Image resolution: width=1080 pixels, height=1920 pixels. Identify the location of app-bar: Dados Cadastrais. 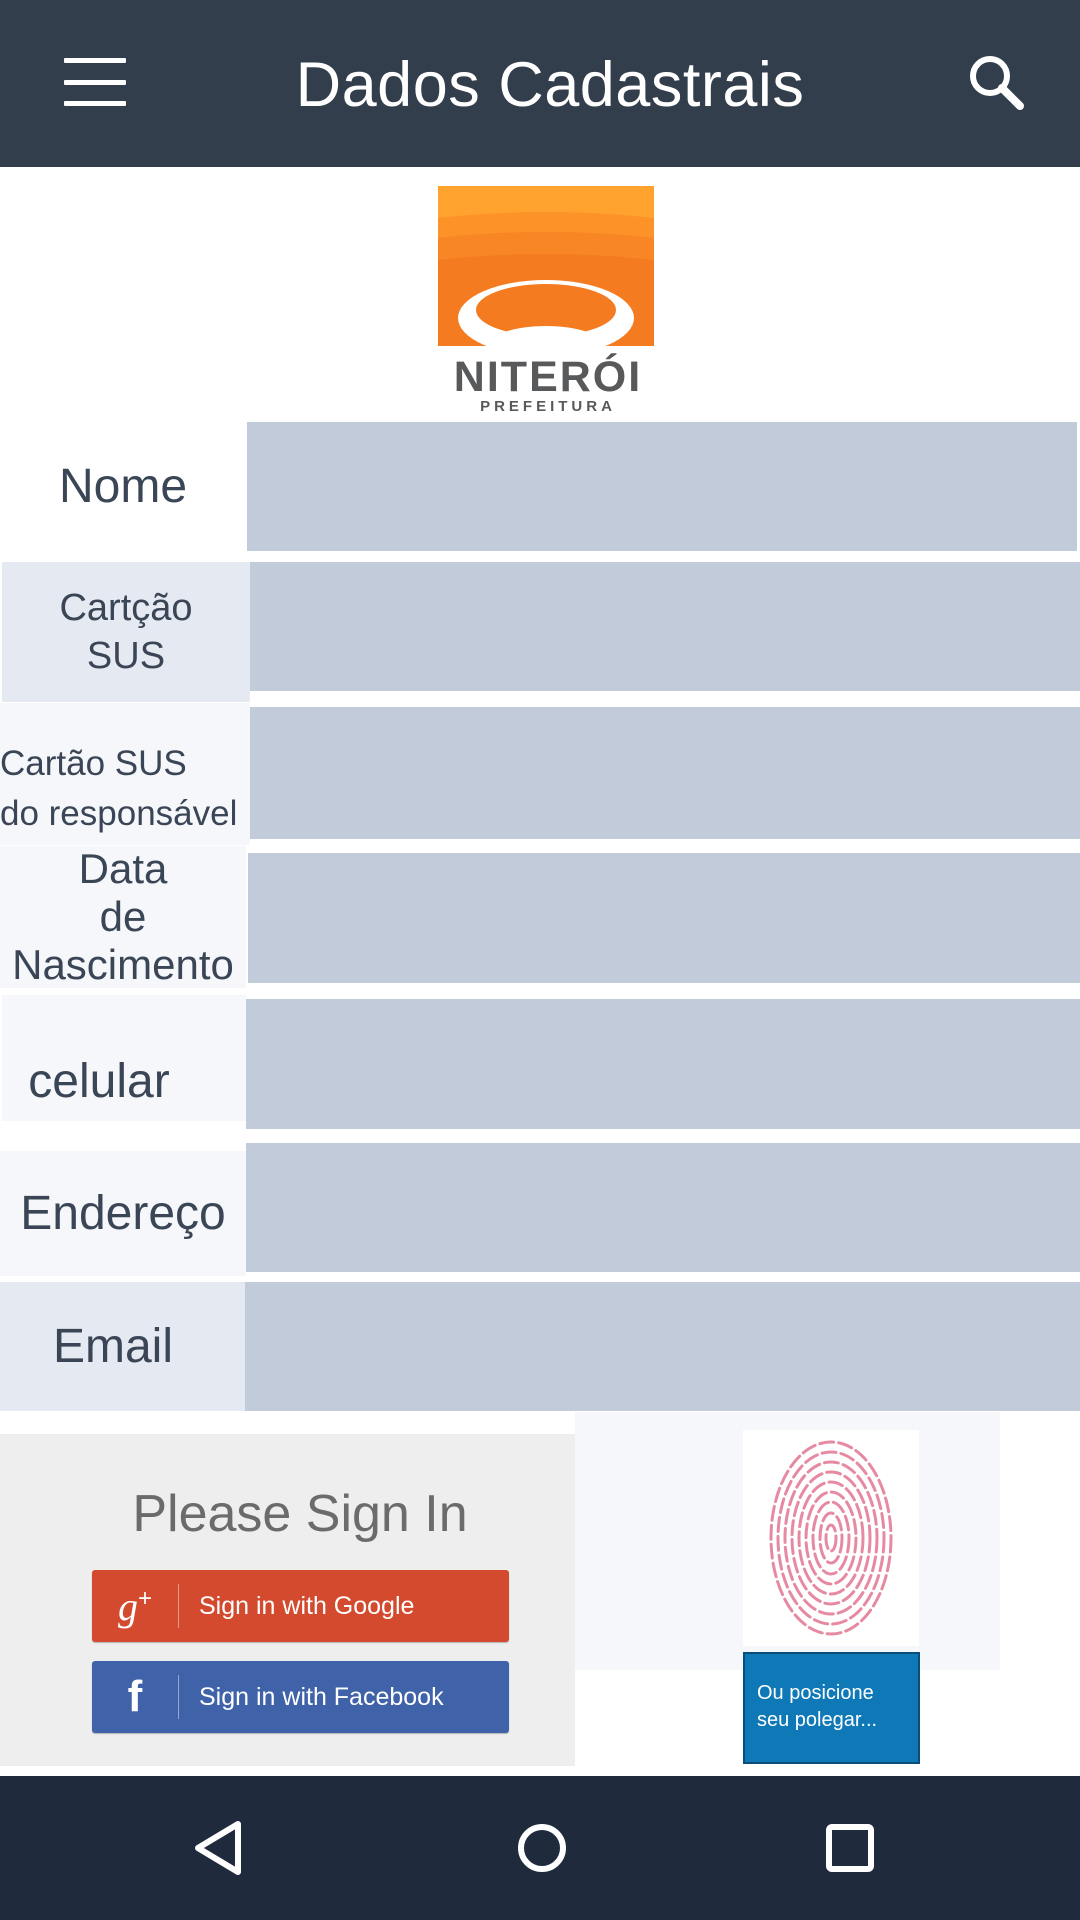
(540, 83).